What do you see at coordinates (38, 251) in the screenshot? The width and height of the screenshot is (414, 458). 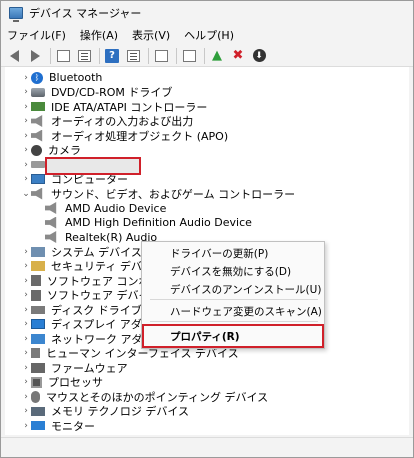 I see `system-icon` at bounding box center [38, 251].